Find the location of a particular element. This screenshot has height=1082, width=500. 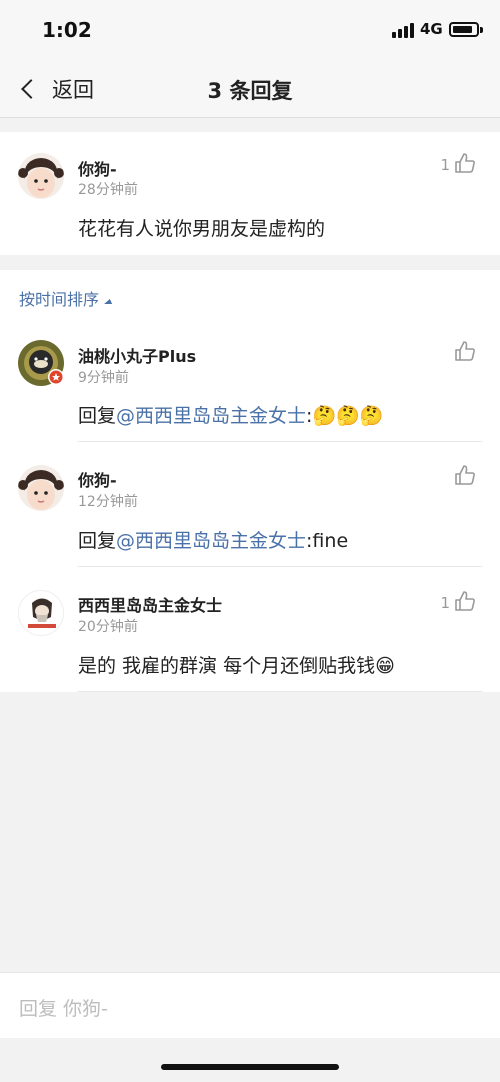

status-time: 1:02 is located at coordinates (67, 30).